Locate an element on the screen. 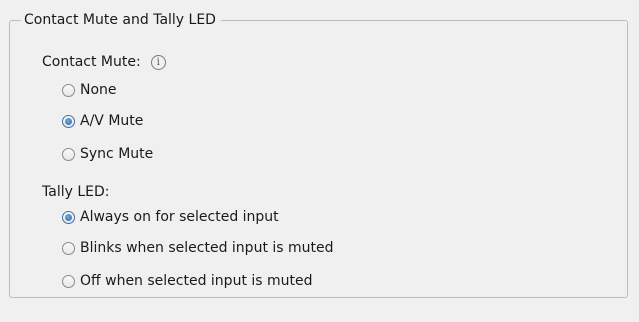 This screenshot has width=639, height=322. radio-contact-mute-sync-mute: Sync Mute is located at coordinates (107, 154).